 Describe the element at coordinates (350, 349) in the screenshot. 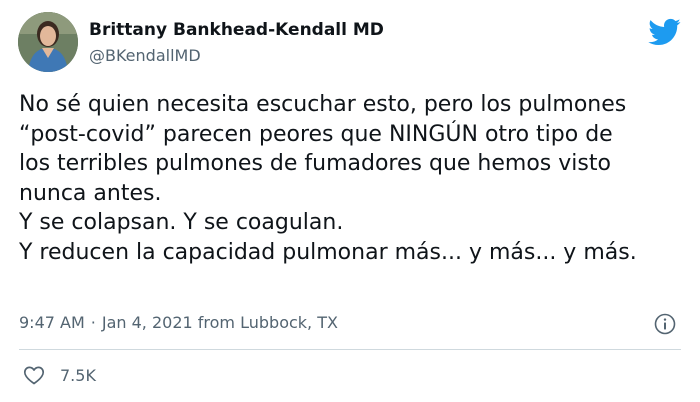

I see `divider` at that location.